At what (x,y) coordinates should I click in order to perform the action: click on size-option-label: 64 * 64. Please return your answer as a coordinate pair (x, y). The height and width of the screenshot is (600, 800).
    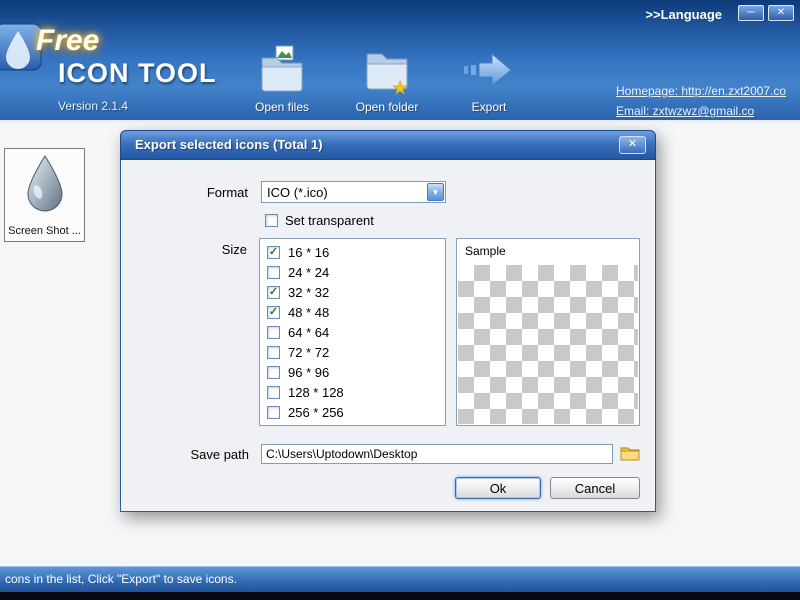
    Looking at the image, I should click on (309, 332).